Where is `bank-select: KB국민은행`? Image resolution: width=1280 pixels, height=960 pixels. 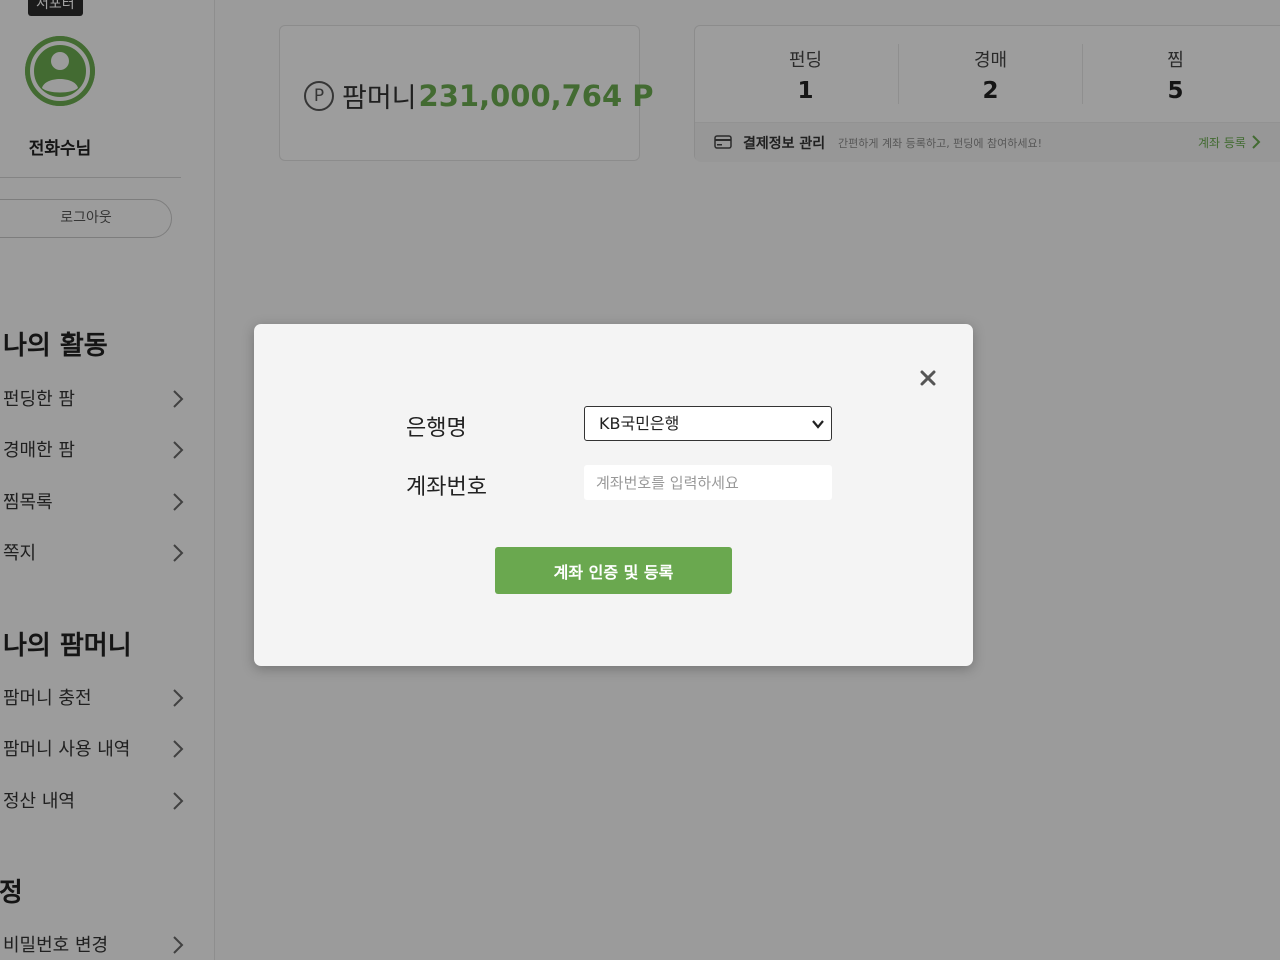
bank-select: KB국민은행 is located at coordinates (708, 423).